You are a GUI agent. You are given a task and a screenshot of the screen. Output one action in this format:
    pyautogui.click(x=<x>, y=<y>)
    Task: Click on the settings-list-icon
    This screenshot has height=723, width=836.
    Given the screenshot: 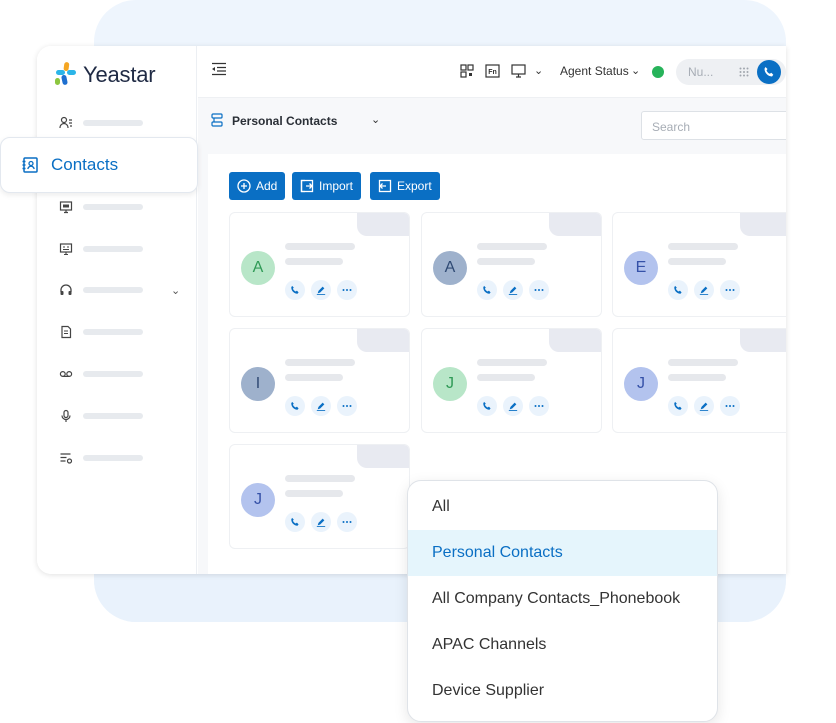 What is the action you would take?
    pyautogui.click(x=66, y=458)
    